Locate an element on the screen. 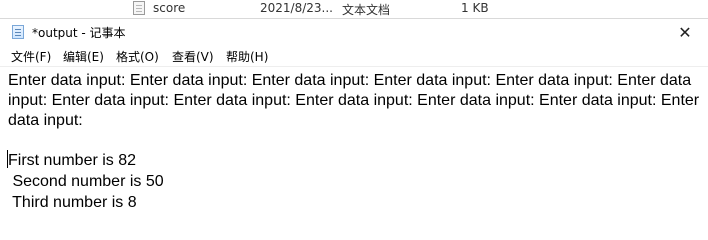  explorer-file-row: score 2021/8/23... 文本文档 1 KB is located at coordinates (354, 9).